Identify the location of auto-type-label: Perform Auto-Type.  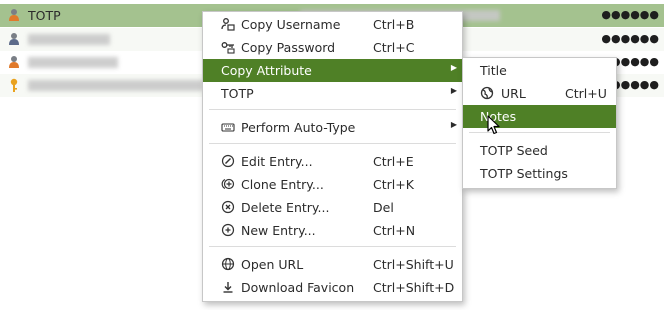
(298, 127).